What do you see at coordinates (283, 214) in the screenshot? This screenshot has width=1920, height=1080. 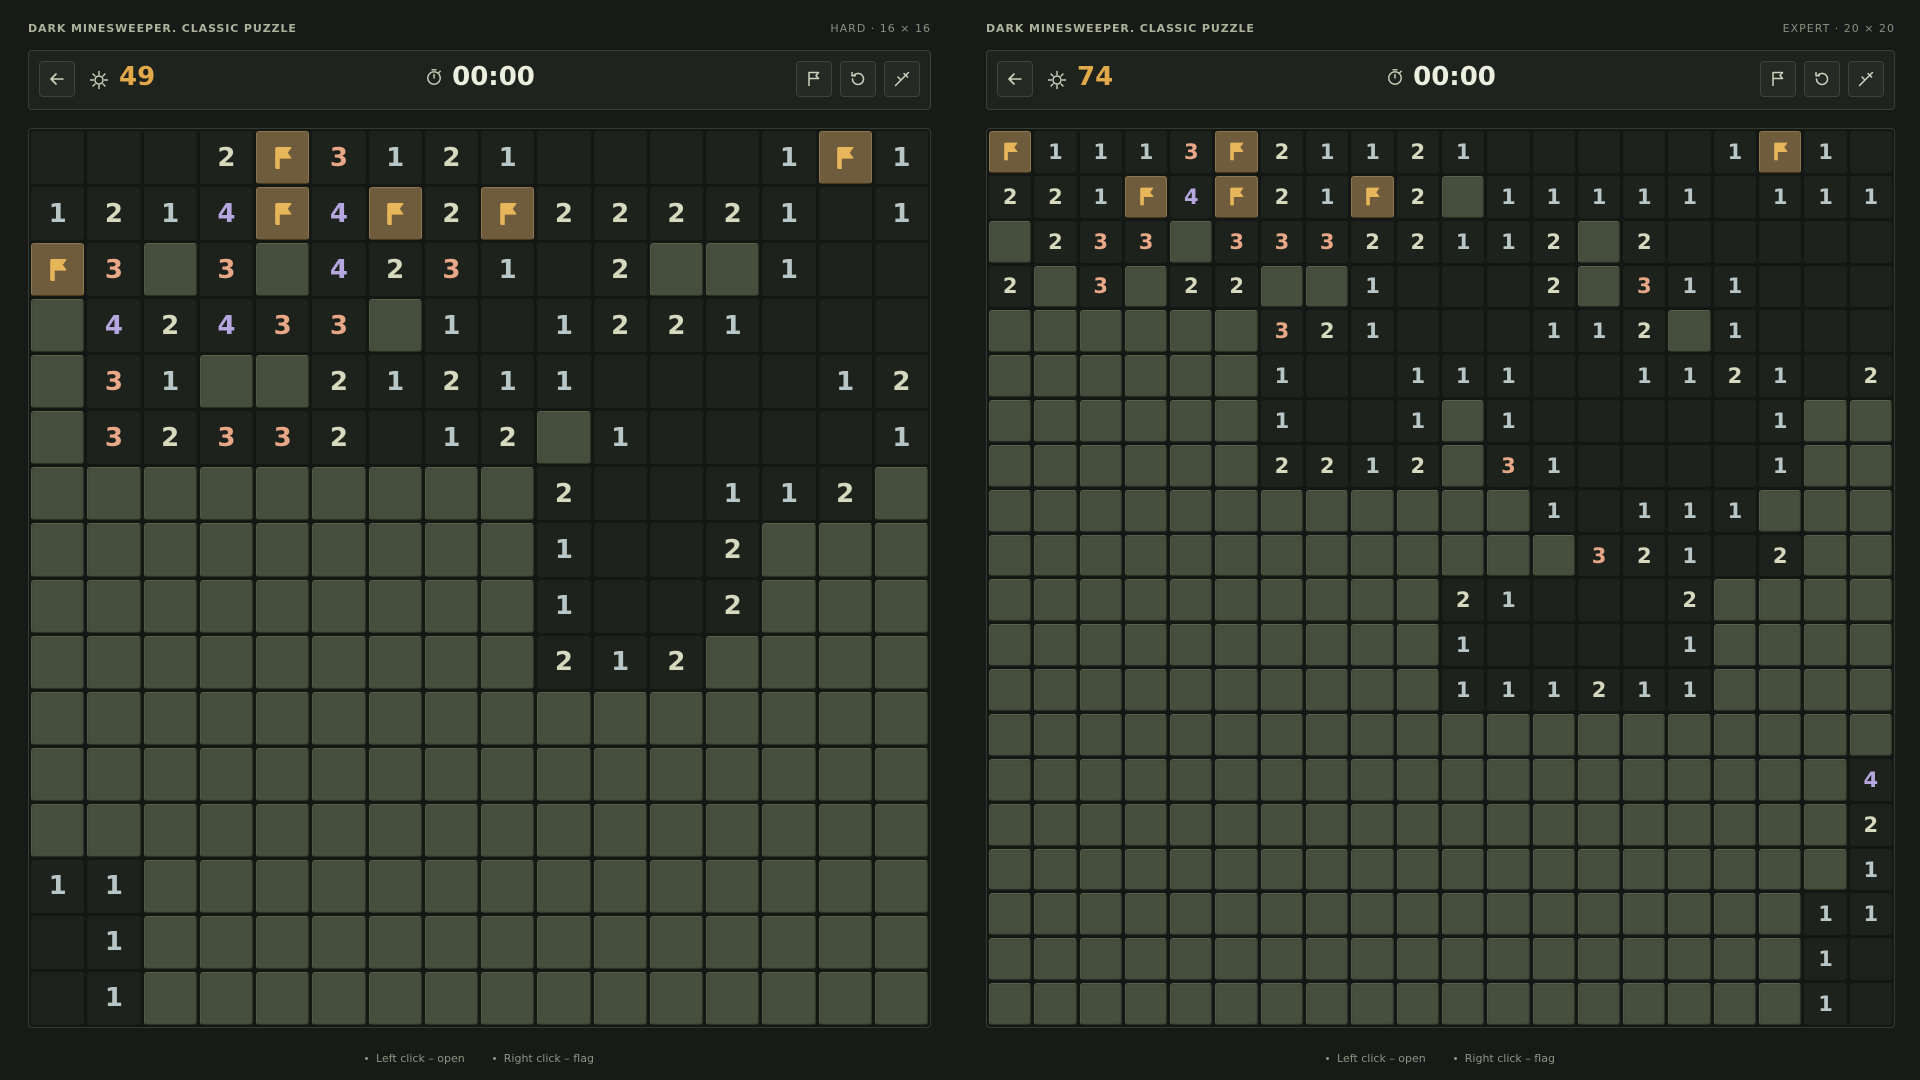 I see `flagged-cell` at bounding box center [283, 214].